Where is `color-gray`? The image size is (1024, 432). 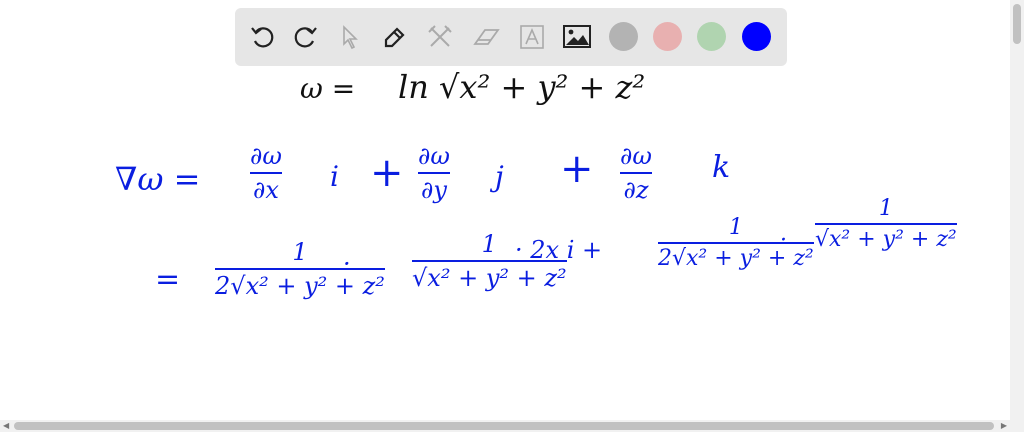 color-gray is located at coordinates (623, 36).